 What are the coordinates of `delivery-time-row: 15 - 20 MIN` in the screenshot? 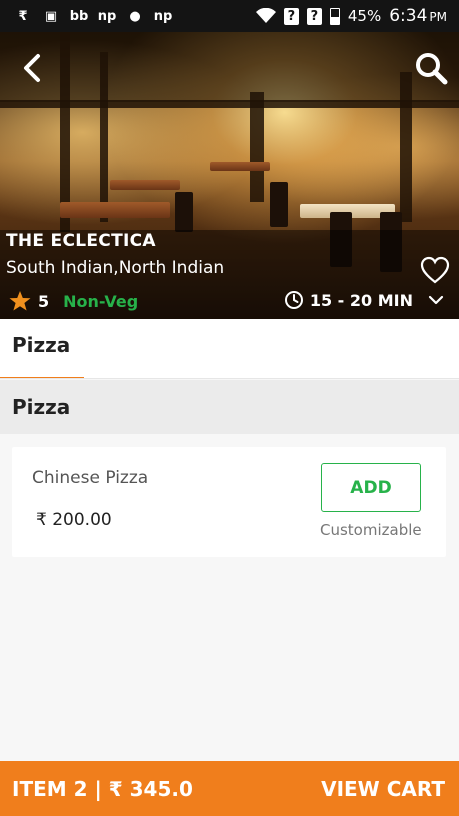 It's located at (364, 300).